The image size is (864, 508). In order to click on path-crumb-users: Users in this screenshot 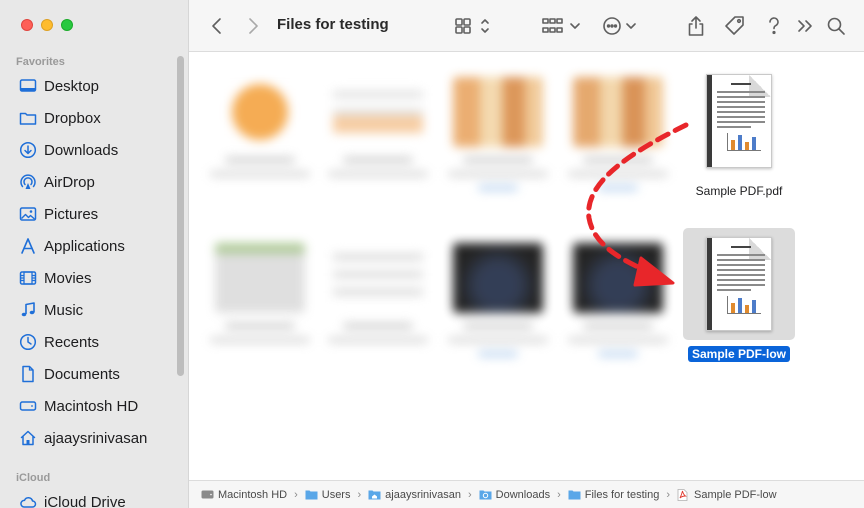, I will do `click(328, 494)`.